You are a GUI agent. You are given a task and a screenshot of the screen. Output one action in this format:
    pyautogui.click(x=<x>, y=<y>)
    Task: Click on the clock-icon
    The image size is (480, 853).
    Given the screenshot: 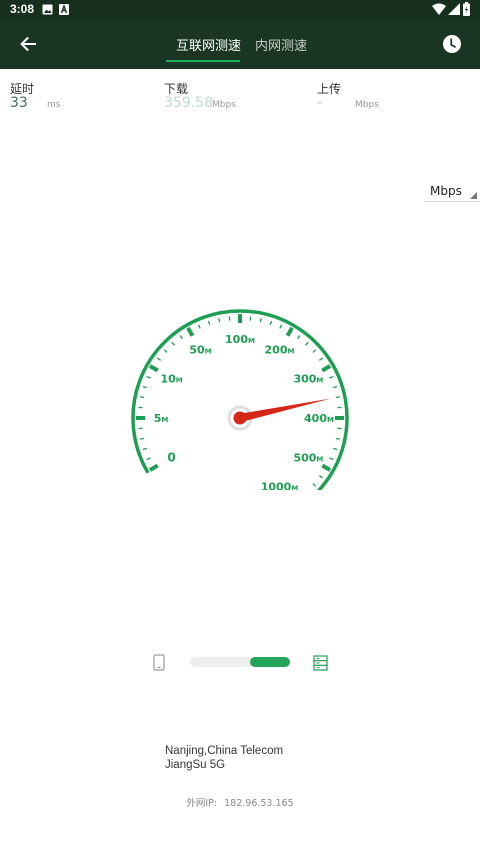 What is the action you would take?
    pyautogui.click(x=452, y=44)
    